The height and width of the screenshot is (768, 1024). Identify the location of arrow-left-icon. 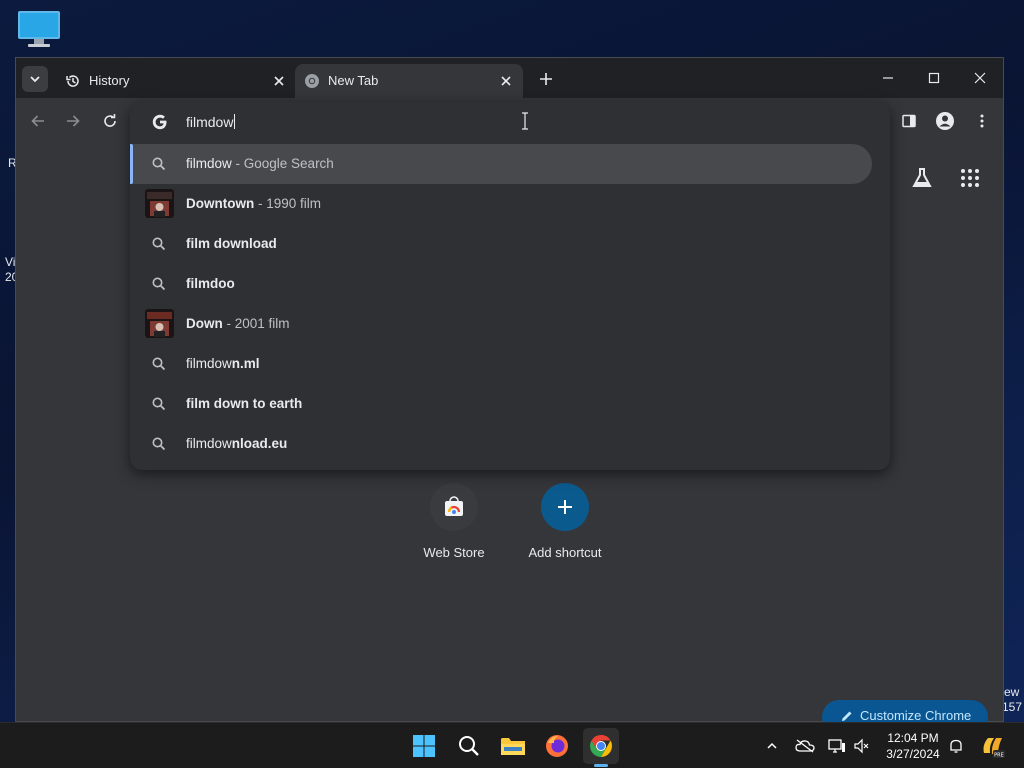
(37, 121).